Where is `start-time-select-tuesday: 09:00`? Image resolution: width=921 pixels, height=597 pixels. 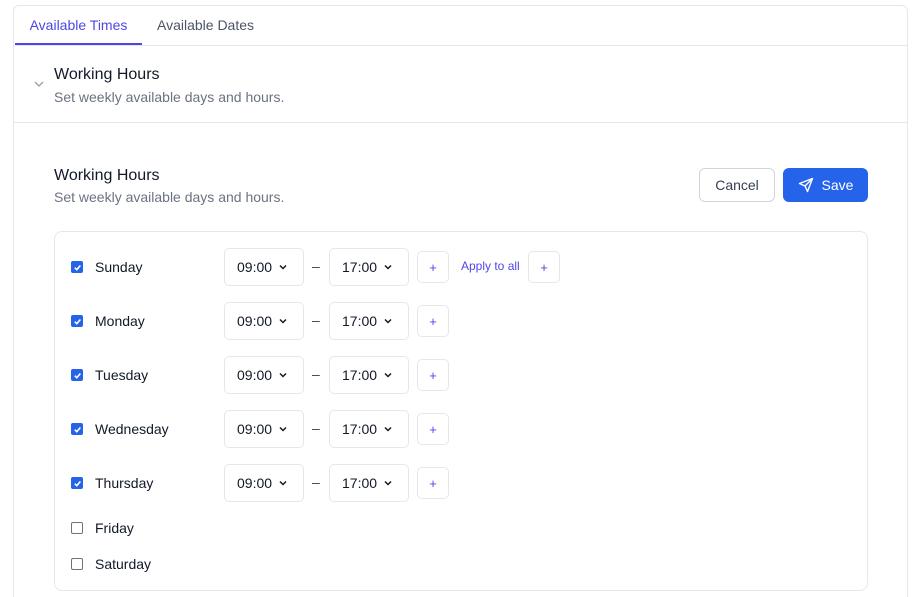 start-time-select-tuesday: 09:00 is located at coordinates (264, 375).